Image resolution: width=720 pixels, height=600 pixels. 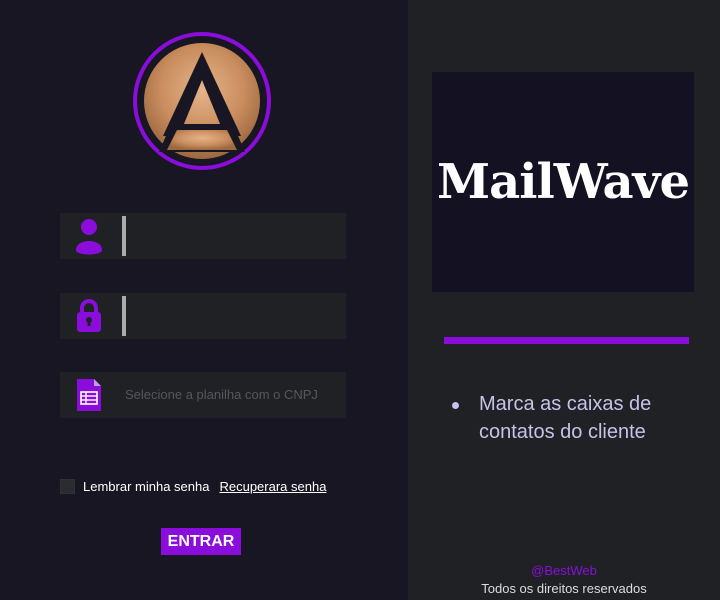 What do you see at coordinates (231, 236) in the screenshot?
I see `username-input` at bounding box center [231, 236].